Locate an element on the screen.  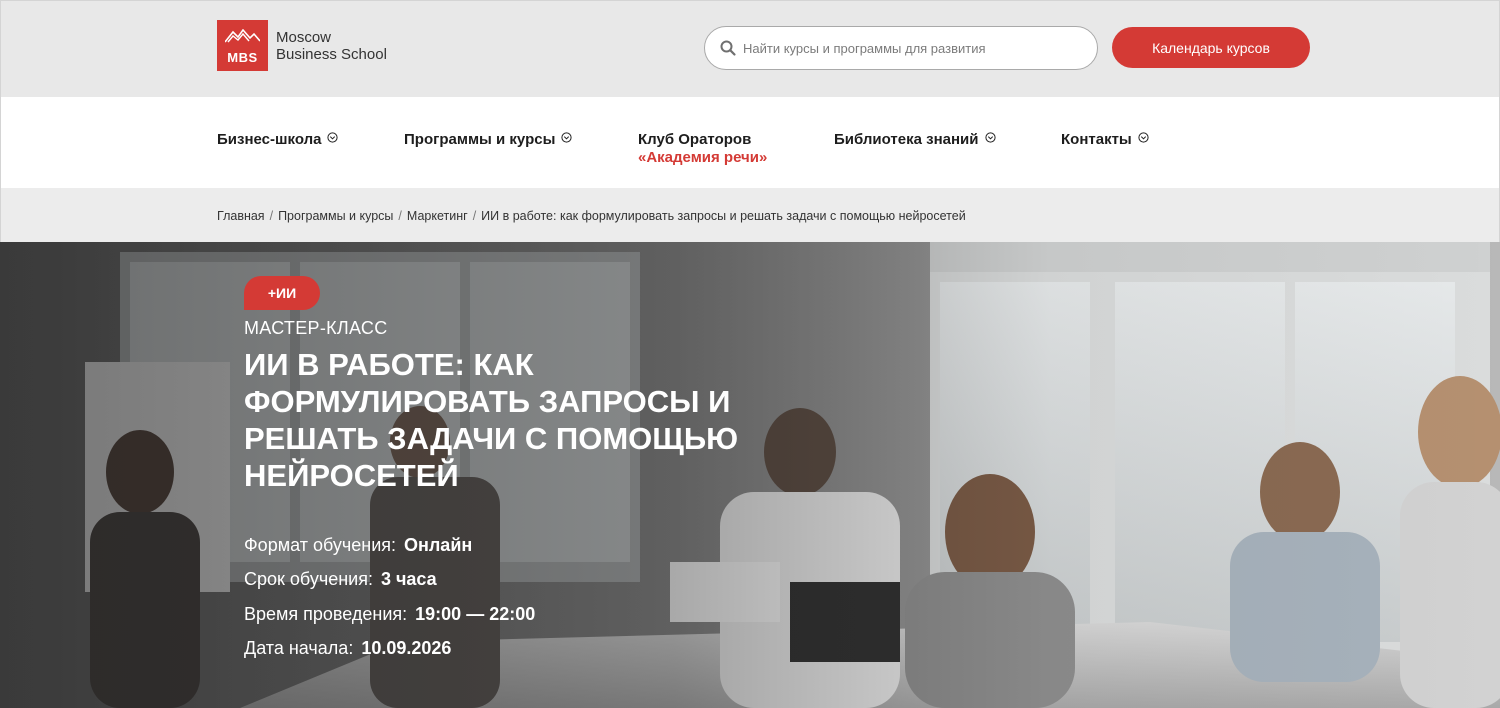
logo-abbr: MBS is located at coordinates (242, 57).